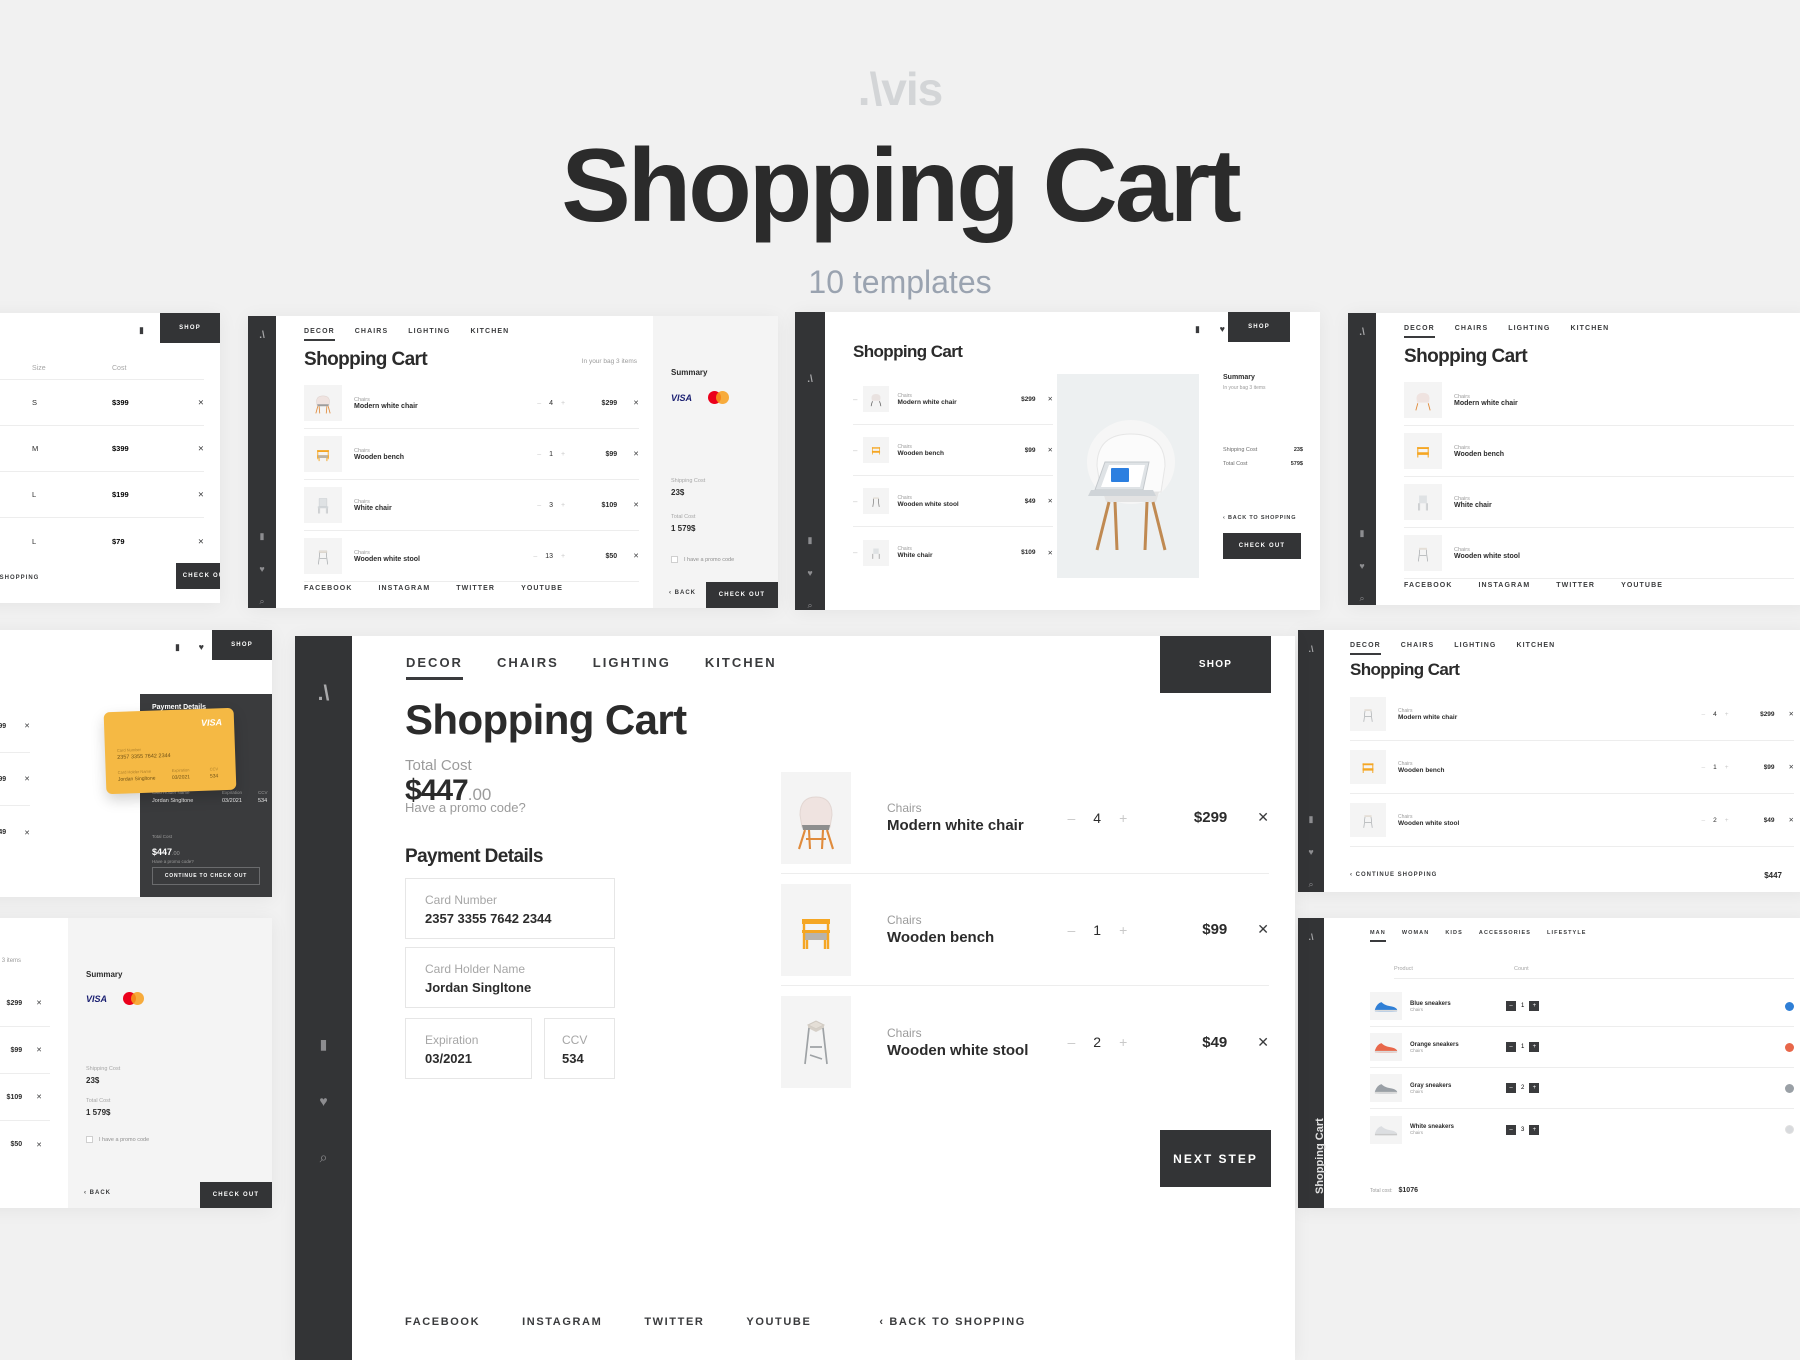 Image resolution: width=1800 pixels, height=1360 pixels. What do you see at coordinates (15, 832) in the screenshot?
I see `cart-item-row: $49 ✕` at bounding box center [15, 832].